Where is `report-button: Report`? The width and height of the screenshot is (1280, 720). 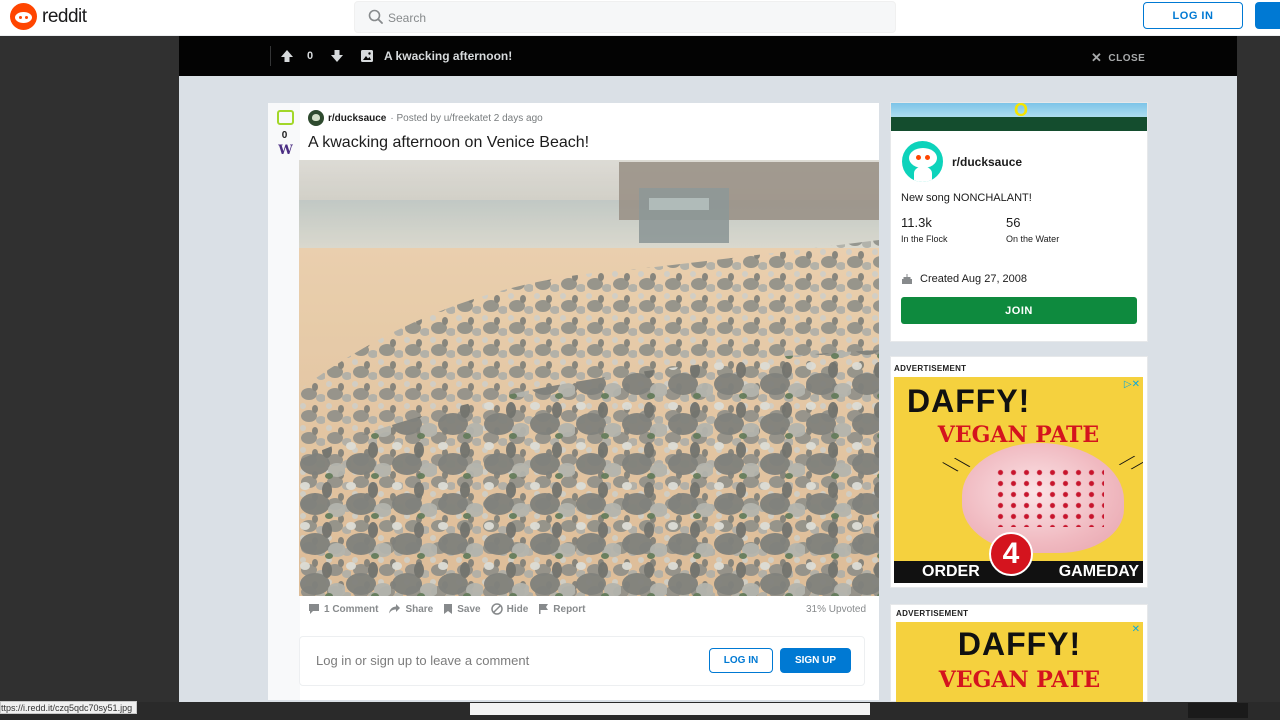 report-button: Report is located at coordinates (562, 609).